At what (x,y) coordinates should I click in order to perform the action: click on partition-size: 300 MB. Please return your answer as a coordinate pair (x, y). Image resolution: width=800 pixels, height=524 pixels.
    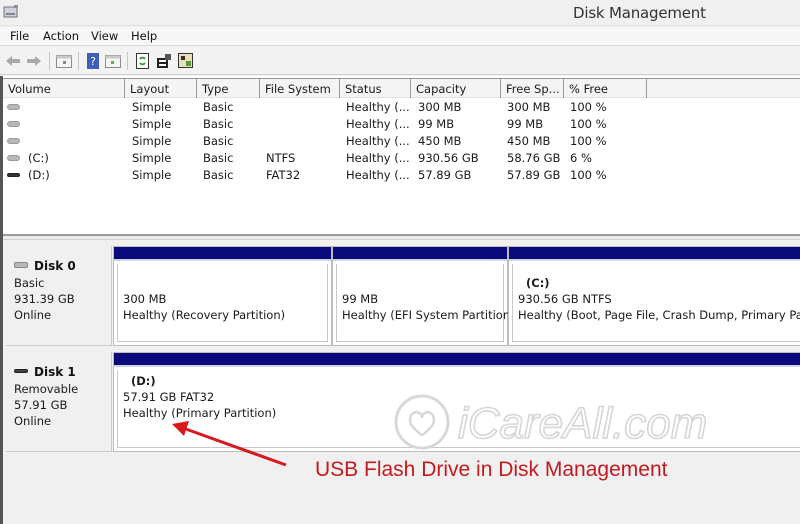
    Looking at the image, I should click on (145, 299).